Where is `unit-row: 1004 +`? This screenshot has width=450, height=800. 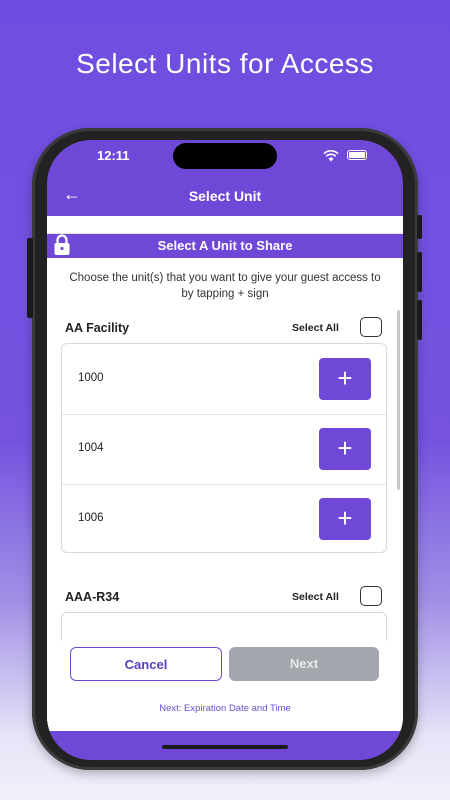 unit-row: 1004 + is located at coordinates (224, 449).